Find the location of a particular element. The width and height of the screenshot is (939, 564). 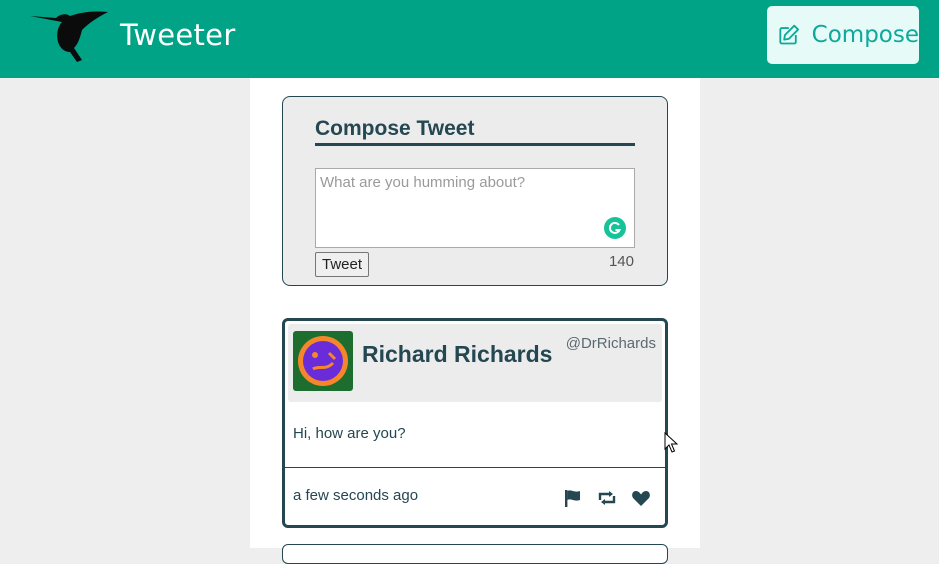

tweet-content: Hi, how are you? is located at coordinates (349, 433).